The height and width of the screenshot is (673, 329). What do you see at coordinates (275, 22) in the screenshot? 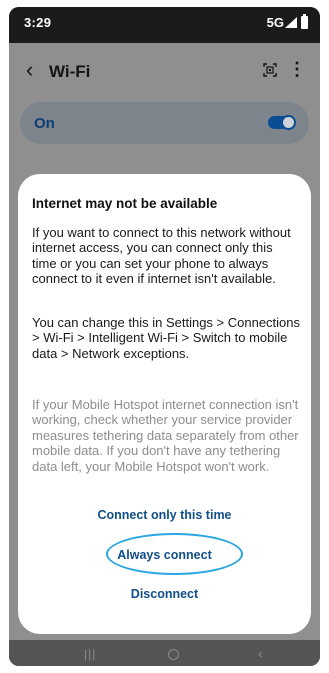
I see `network-type: 5G` at bounding box center [275, 22].